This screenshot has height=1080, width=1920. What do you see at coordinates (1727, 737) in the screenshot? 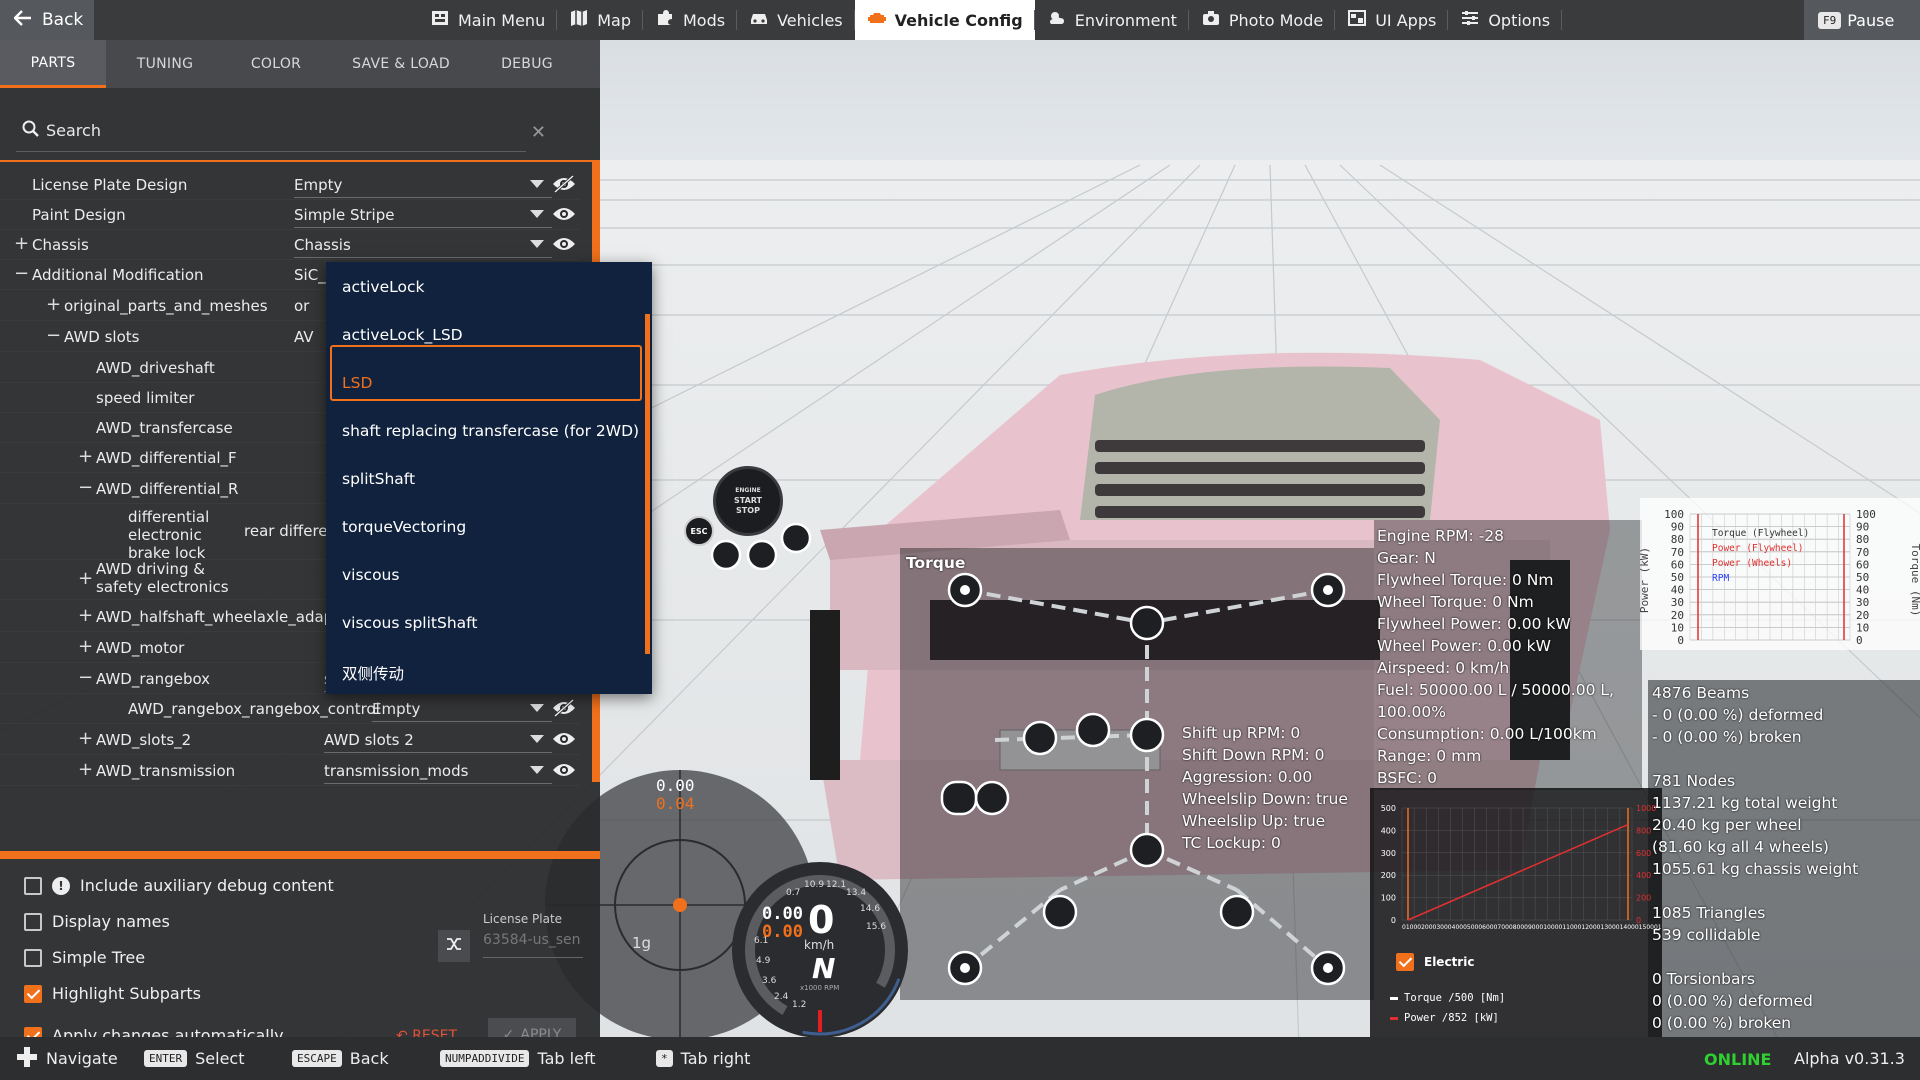
I see `beam-stat-line: - 0 (0.00 %) broken` at bounding box center [1727, 737].